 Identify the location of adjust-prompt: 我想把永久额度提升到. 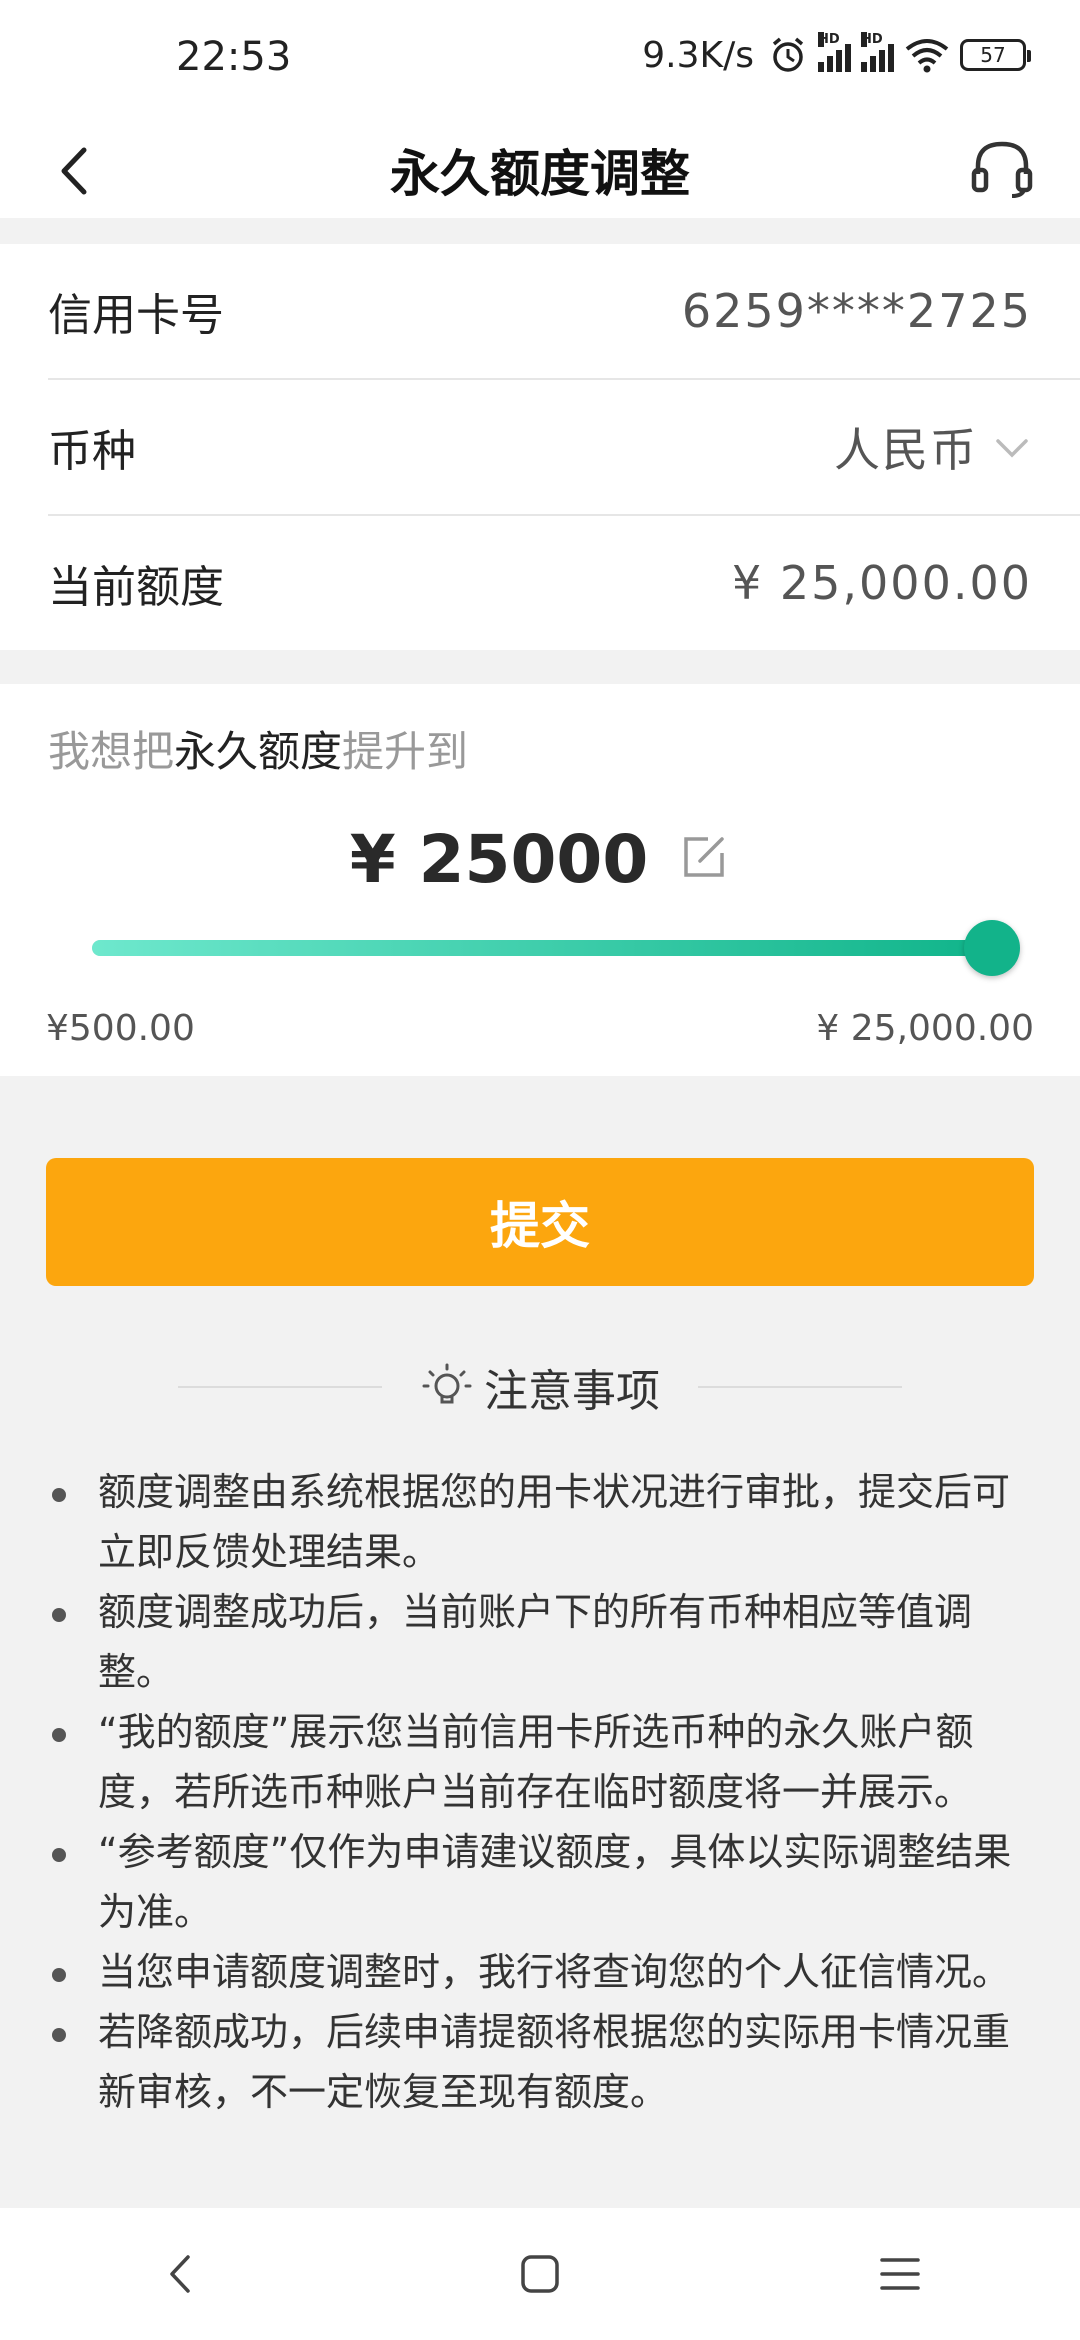
(258, 748).